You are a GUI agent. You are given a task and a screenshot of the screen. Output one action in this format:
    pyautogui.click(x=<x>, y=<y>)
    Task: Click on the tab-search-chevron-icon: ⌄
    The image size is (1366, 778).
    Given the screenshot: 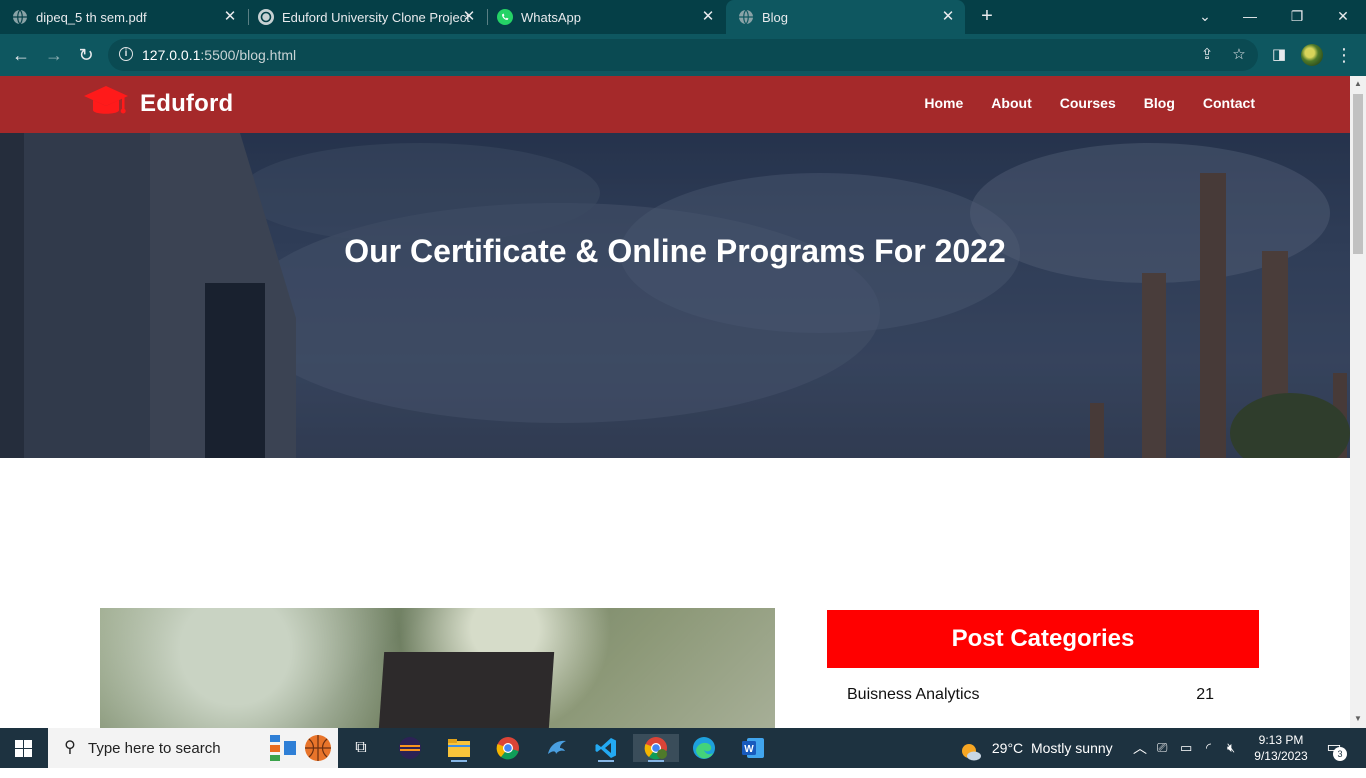 What is the action you would take?
    pyautogui.click(x=1205, y=16)
    